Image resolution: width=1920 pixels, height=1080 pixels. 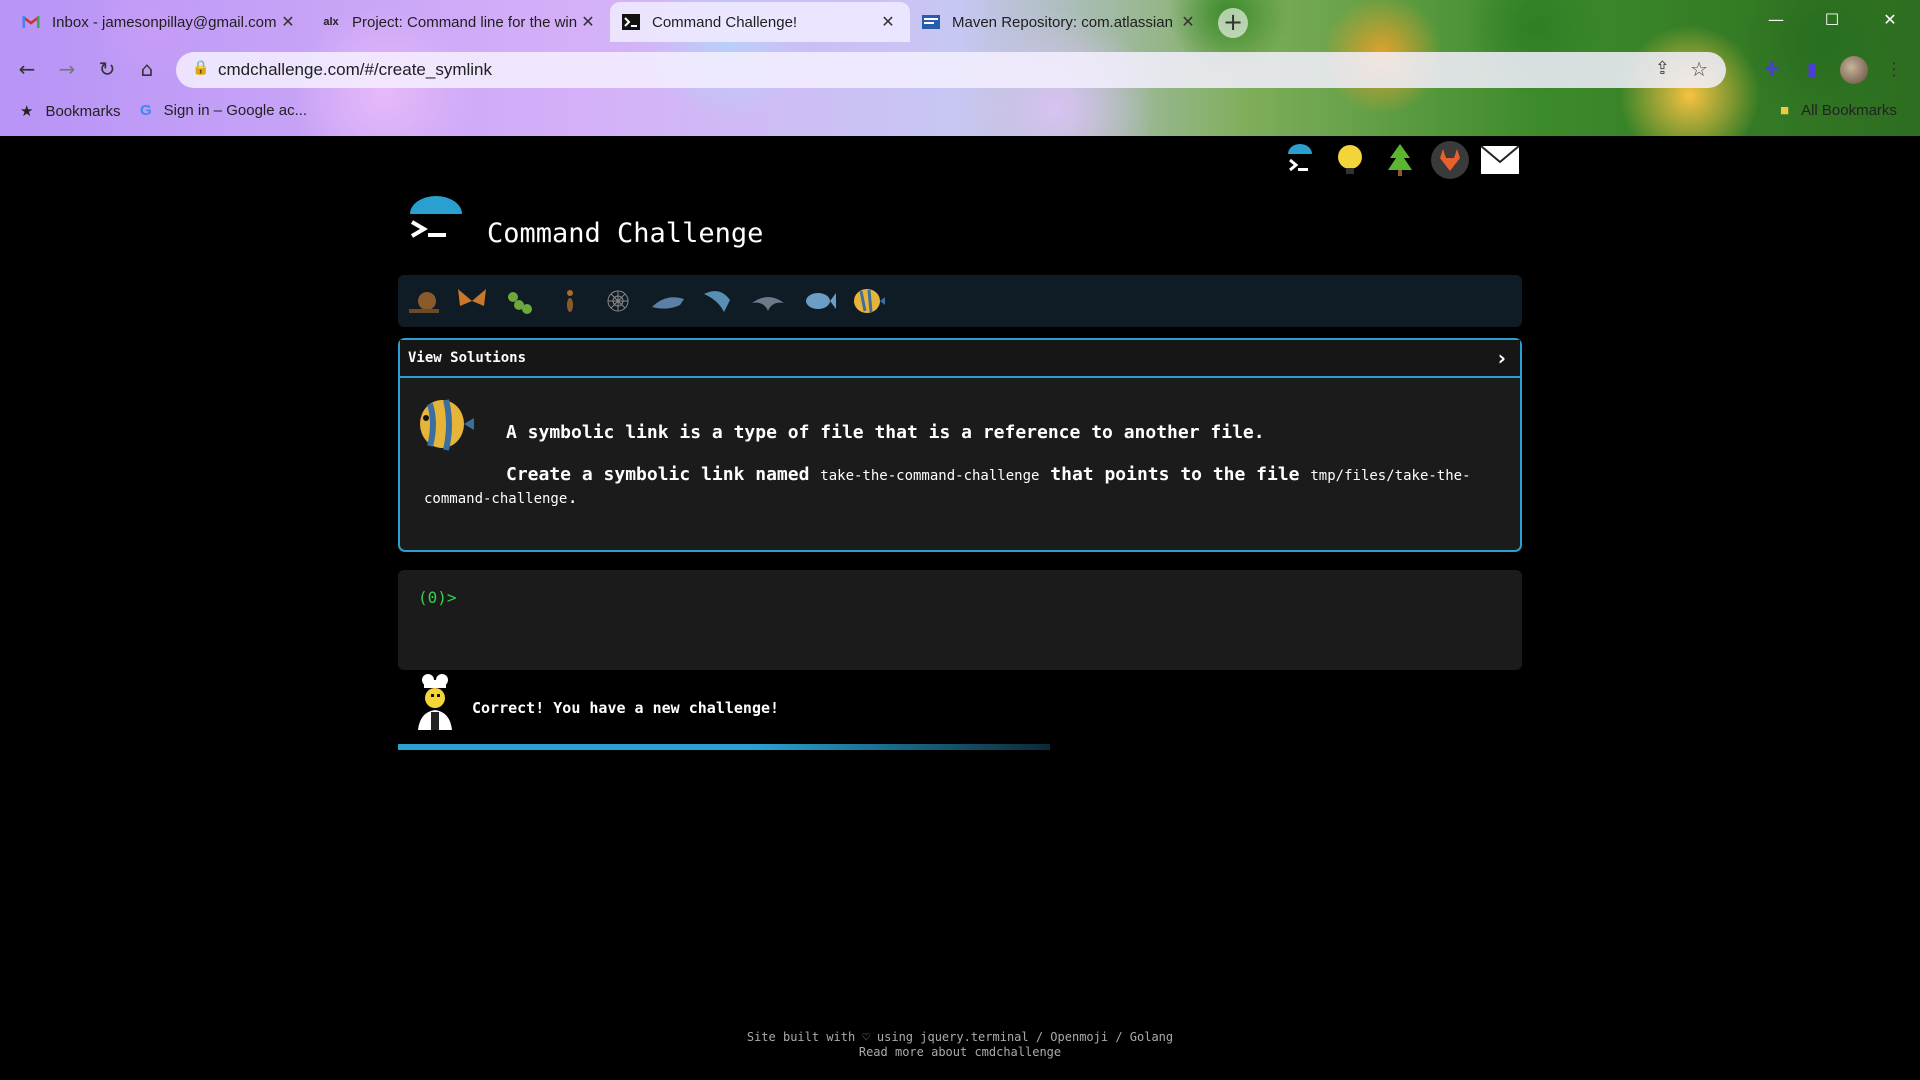 I want to click on extensions-icon: ✚, so click(x=1772, y=70).